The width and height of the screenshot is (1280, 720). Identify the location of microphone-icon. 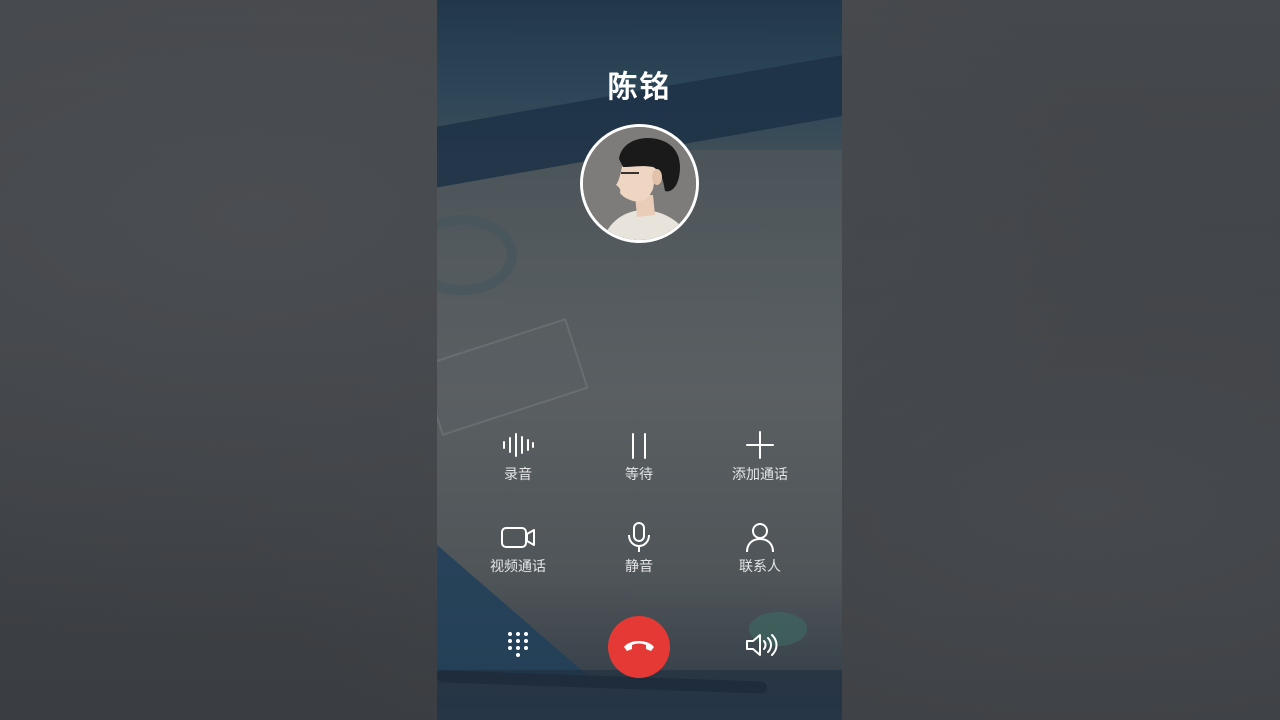
(639, 537).